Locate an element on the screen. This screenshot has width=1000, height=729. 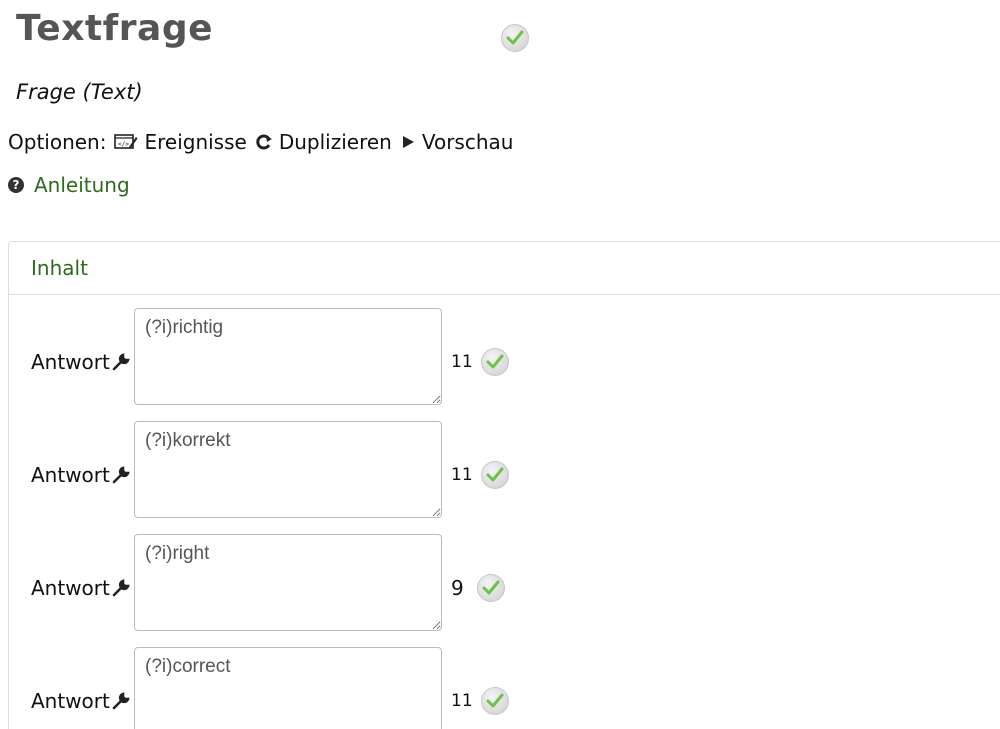
panel-heading: Inhalt is located at coordinates (504, 268).